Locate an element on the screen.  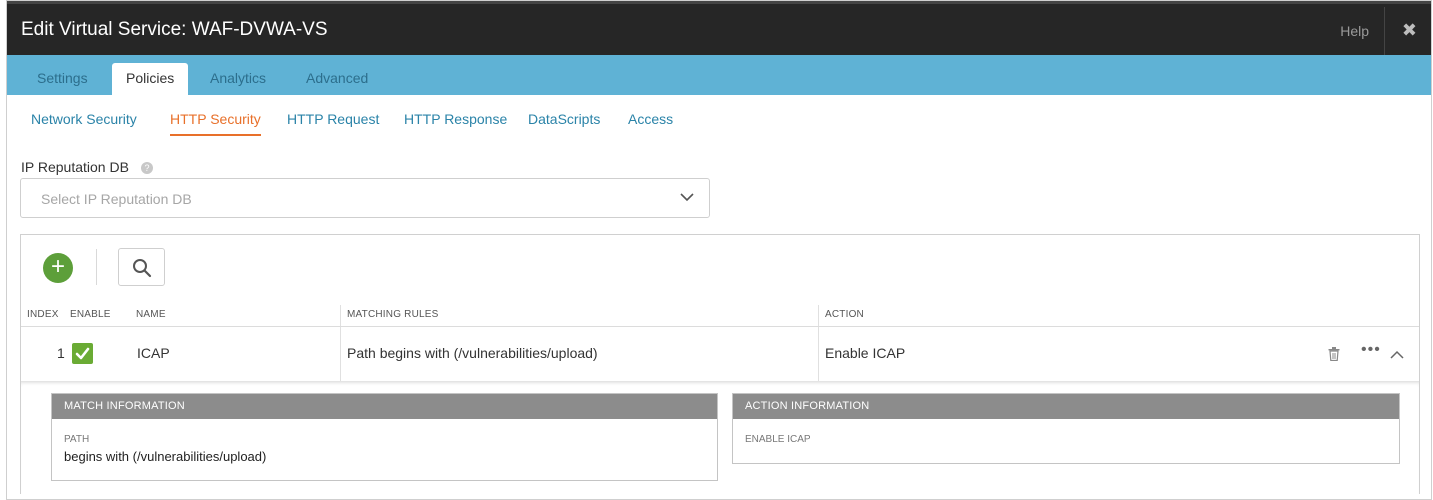
enable-checkbox is located at coordinates (82, 353).